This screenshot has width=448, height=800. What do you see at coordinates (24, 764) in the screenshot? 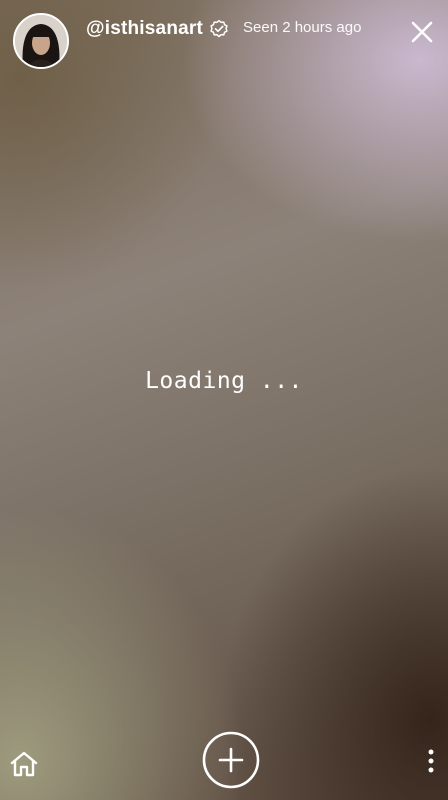
I see `home-icon` at bounding box center [24, 764].